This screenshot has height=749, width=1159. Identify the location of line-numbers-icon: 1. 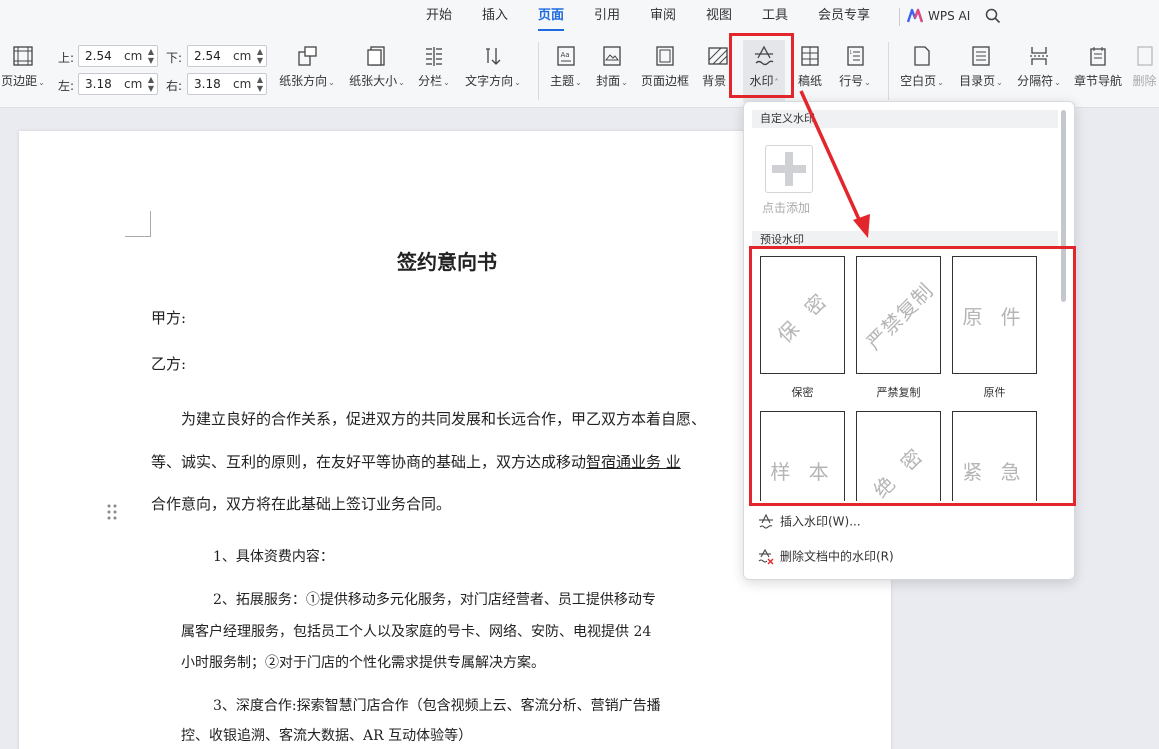
(855, 56).